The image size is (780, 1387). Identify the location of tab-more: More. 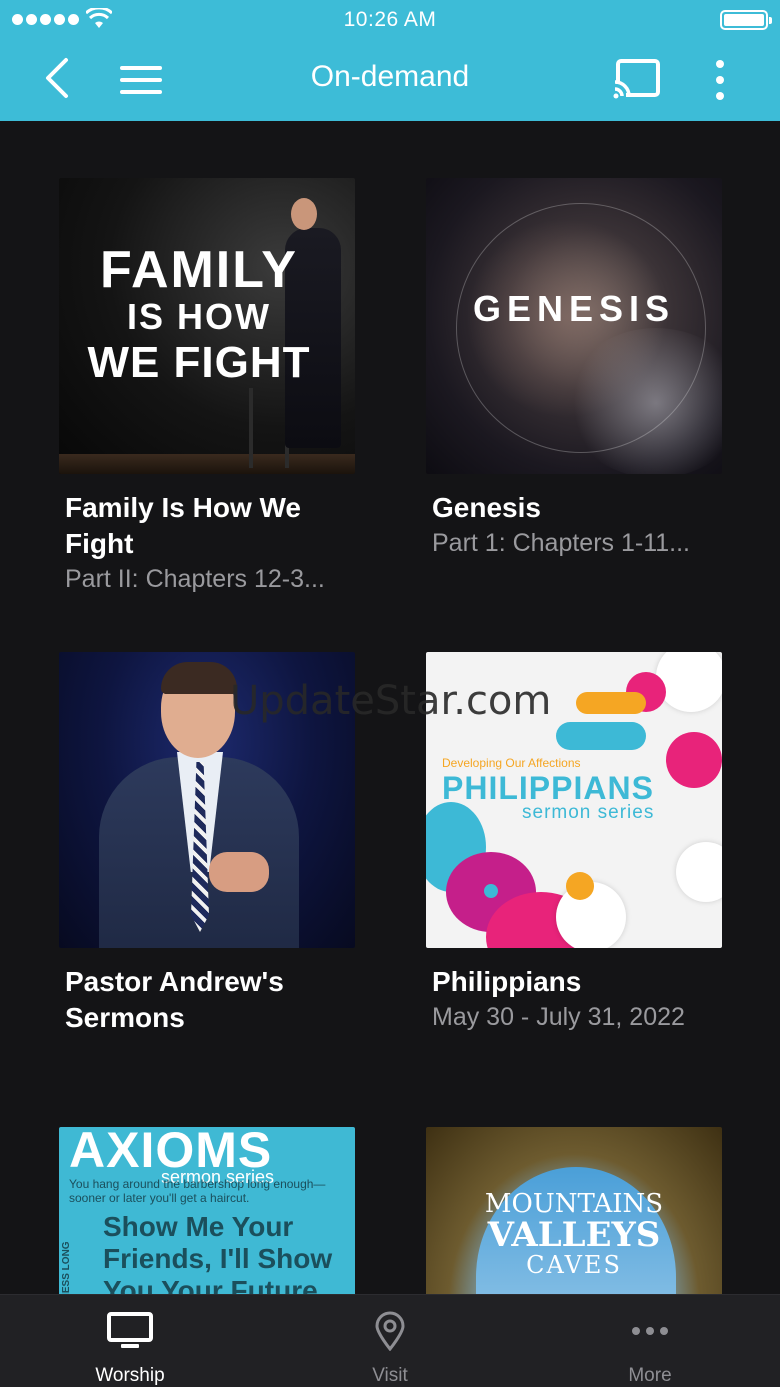
(650, 1341).